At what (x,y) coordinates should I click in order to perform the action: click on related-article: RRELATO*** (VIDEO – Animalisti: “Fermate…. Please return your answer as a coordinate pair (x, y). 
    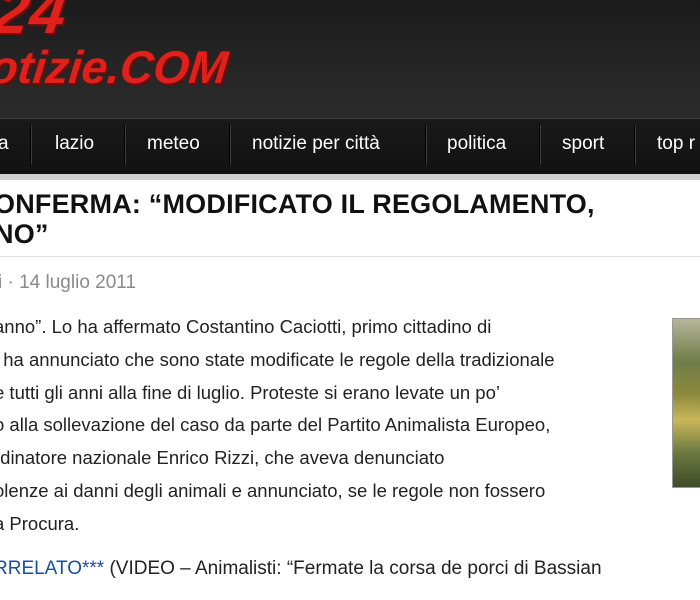
    Looking at the image, I should click on (301, 569).